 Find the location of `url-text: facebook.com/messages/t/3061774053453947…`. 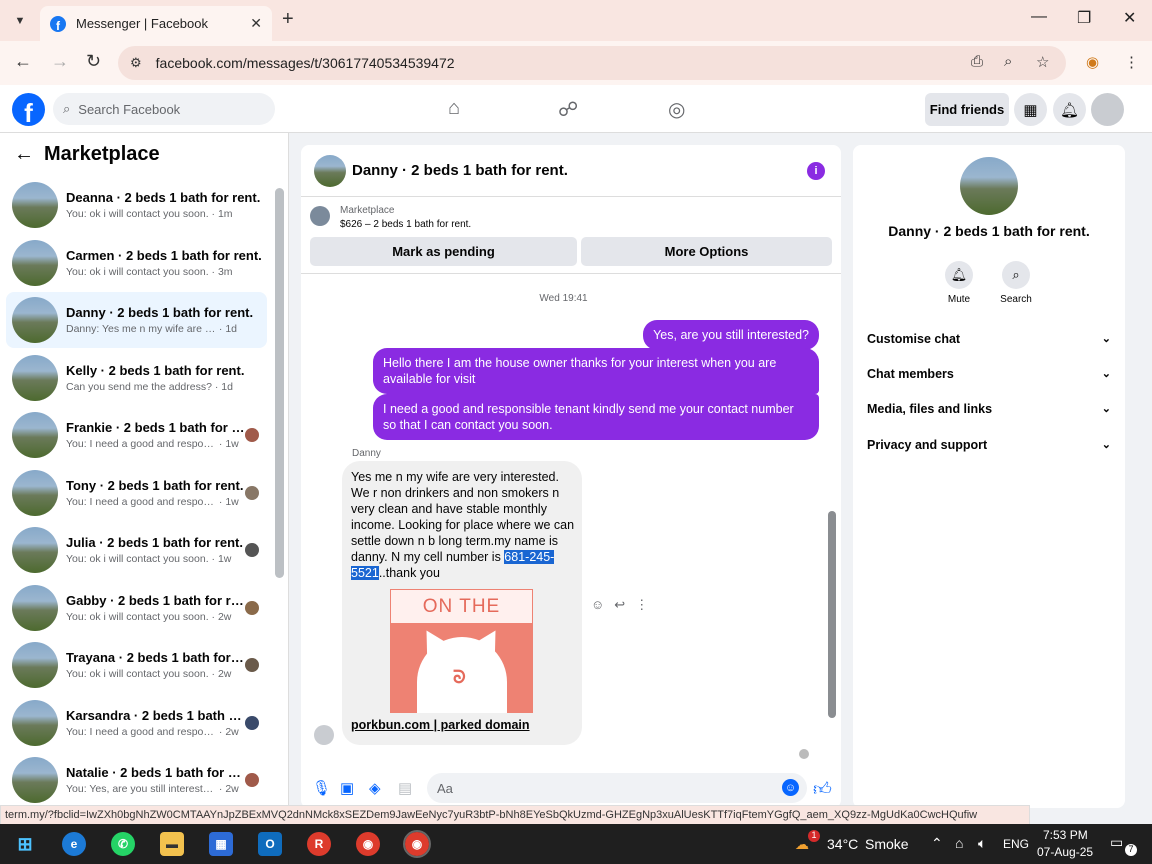

url-text: facebook.com/messages/t/3061774053453947… is located at coordinates (305, 63).